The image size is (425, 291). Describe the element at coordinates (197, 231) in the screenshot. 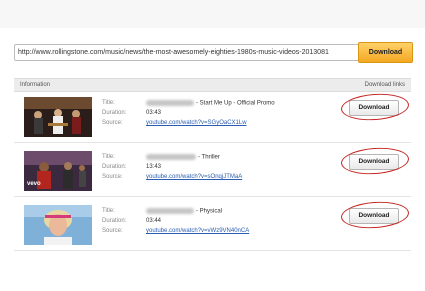

I see `source-link: youtube.com/watch?v=vWz9VN40nCA` at that location.